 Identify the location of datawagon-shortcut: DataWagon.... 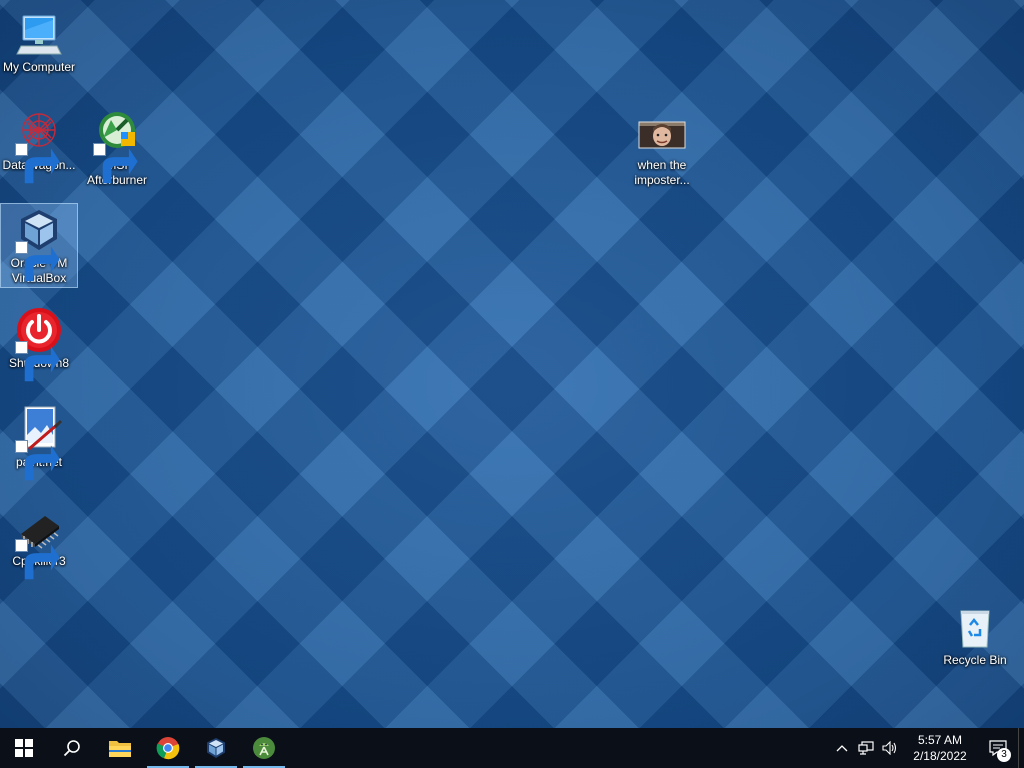
(39, 145).